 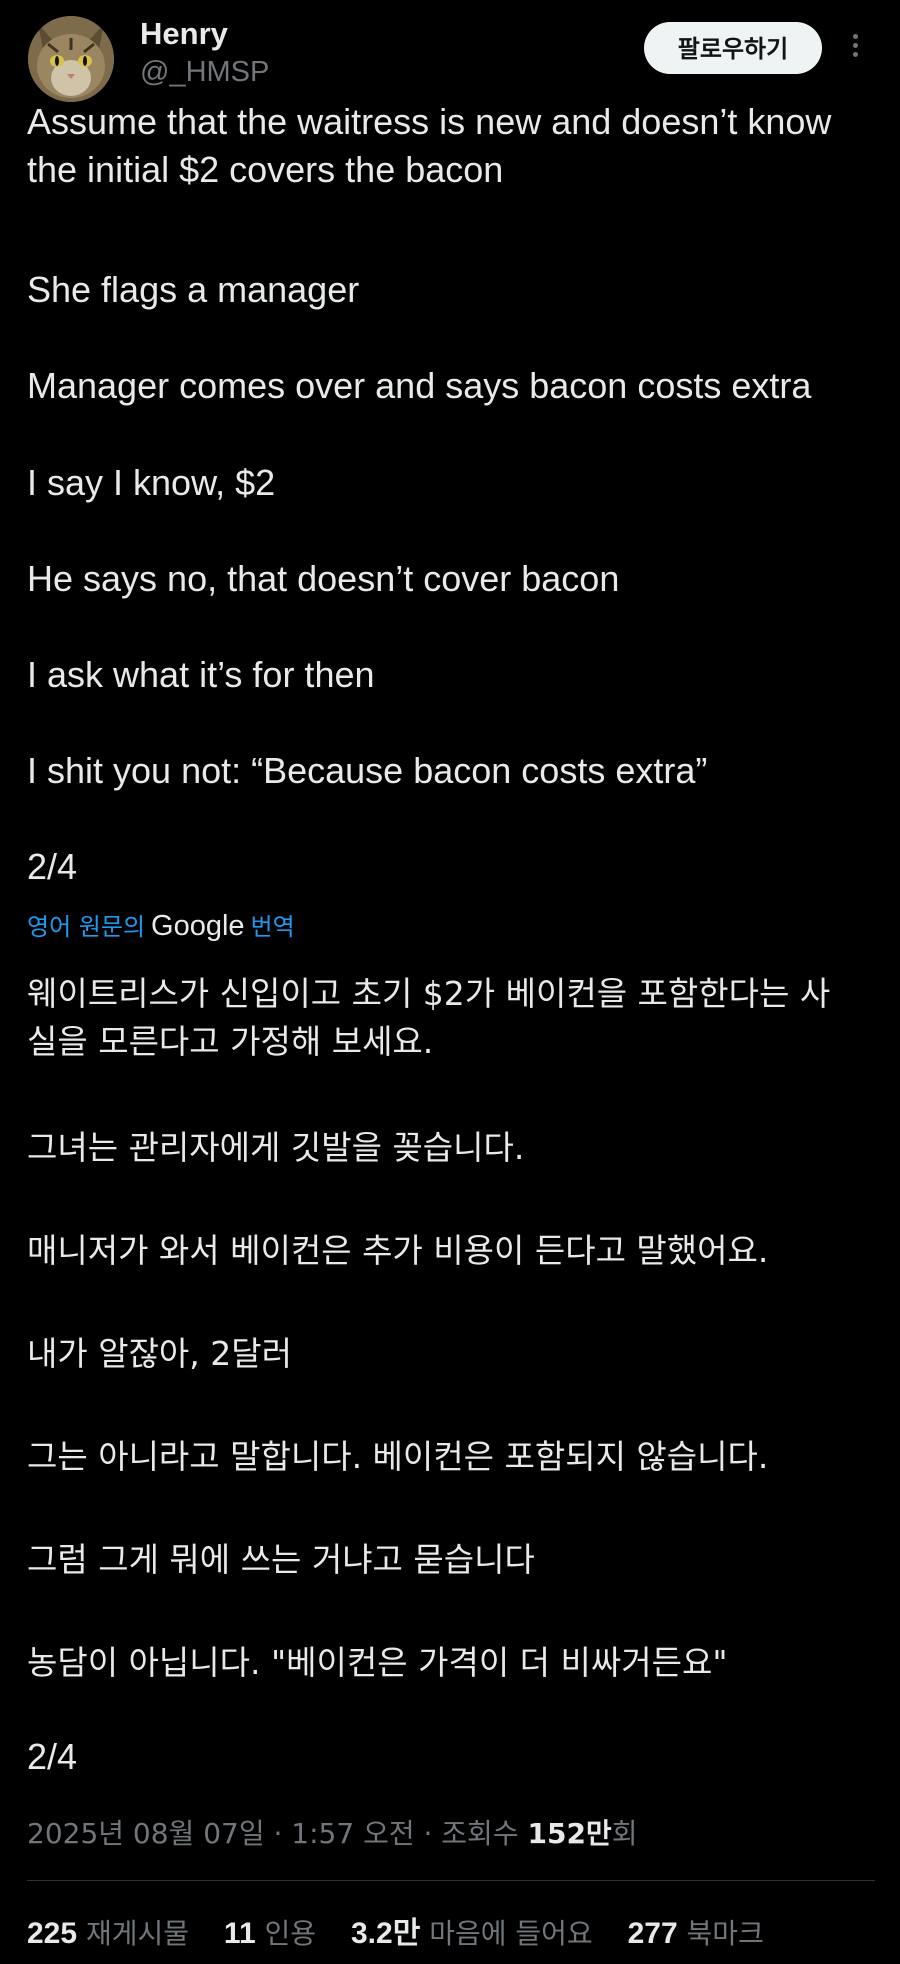 What do you see at coordinates (151, 482) in the screenshot?
I see `tweet-line: I say I know, $2` at bounding box center [151, 482].